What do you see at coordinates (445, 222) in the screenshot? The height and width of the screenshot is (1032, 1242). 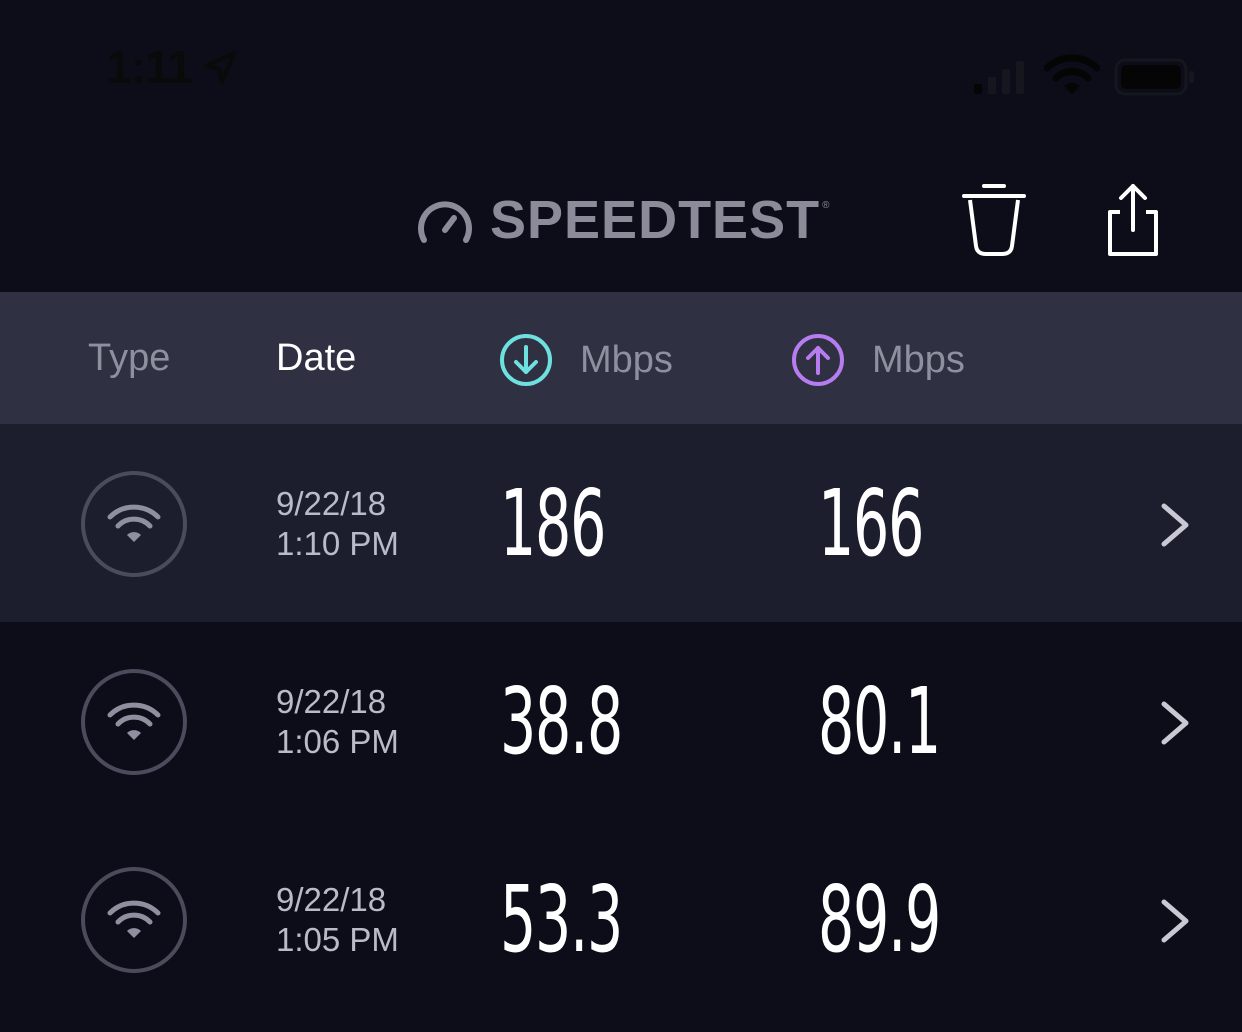 I see `speedometer-icon` at bounding box center [445, 222].